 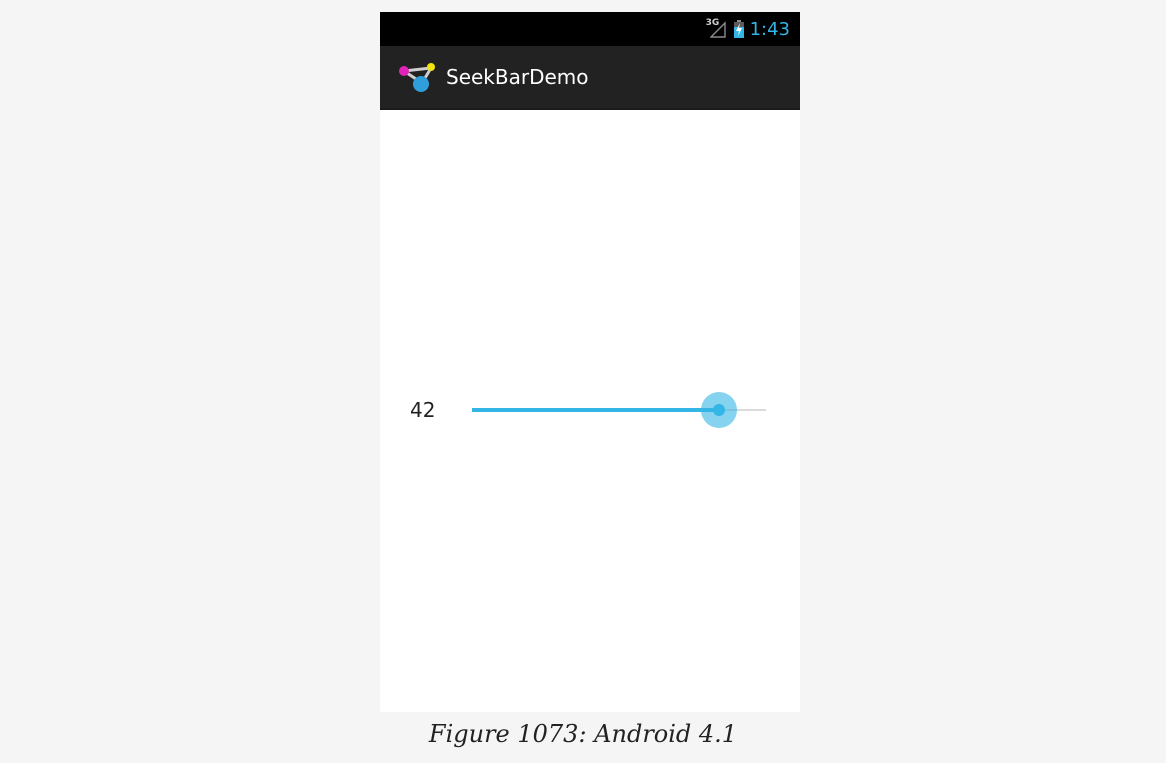 What do you see at coordinates (738, 29) in the screenshot?
I see `battery-charging-icon` at bounding box center [738, 29].